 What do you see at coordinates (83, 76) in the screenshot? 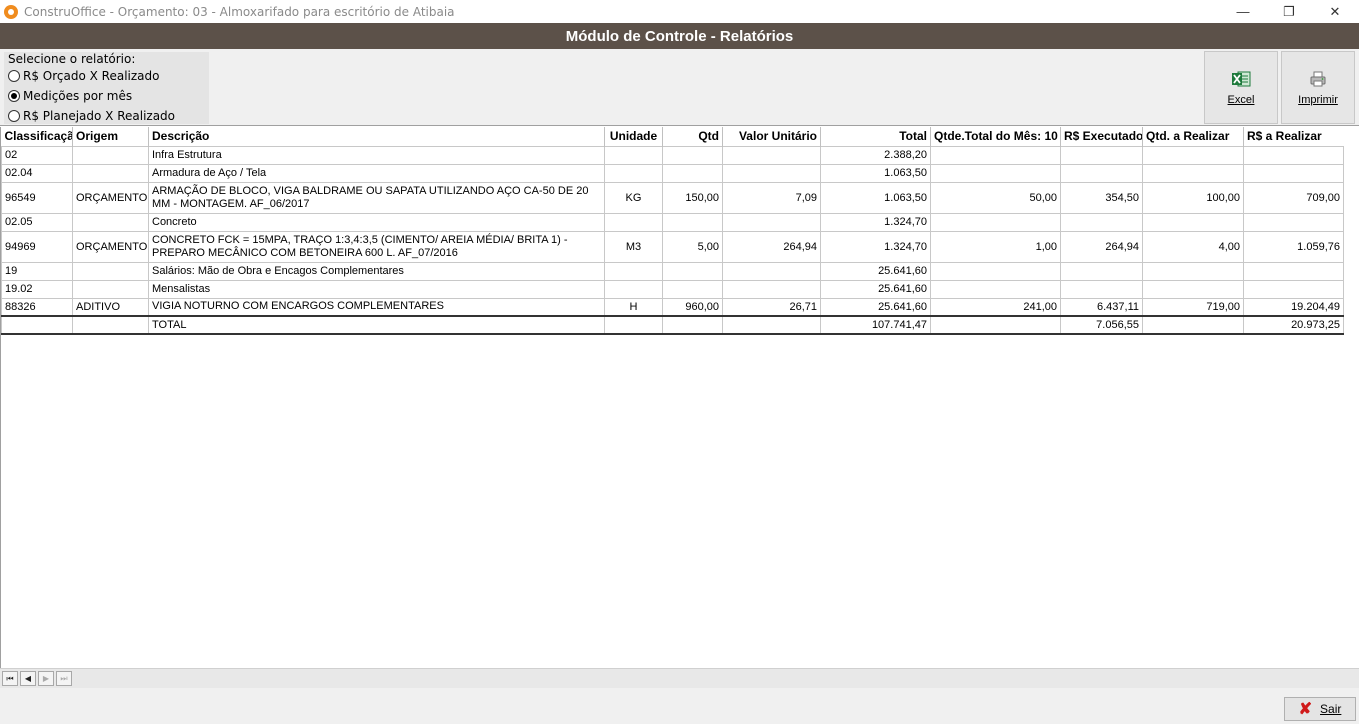
I see `radio-orcado-realizado: R$ Orçado X Realizado` at bounding box center [83, 76].